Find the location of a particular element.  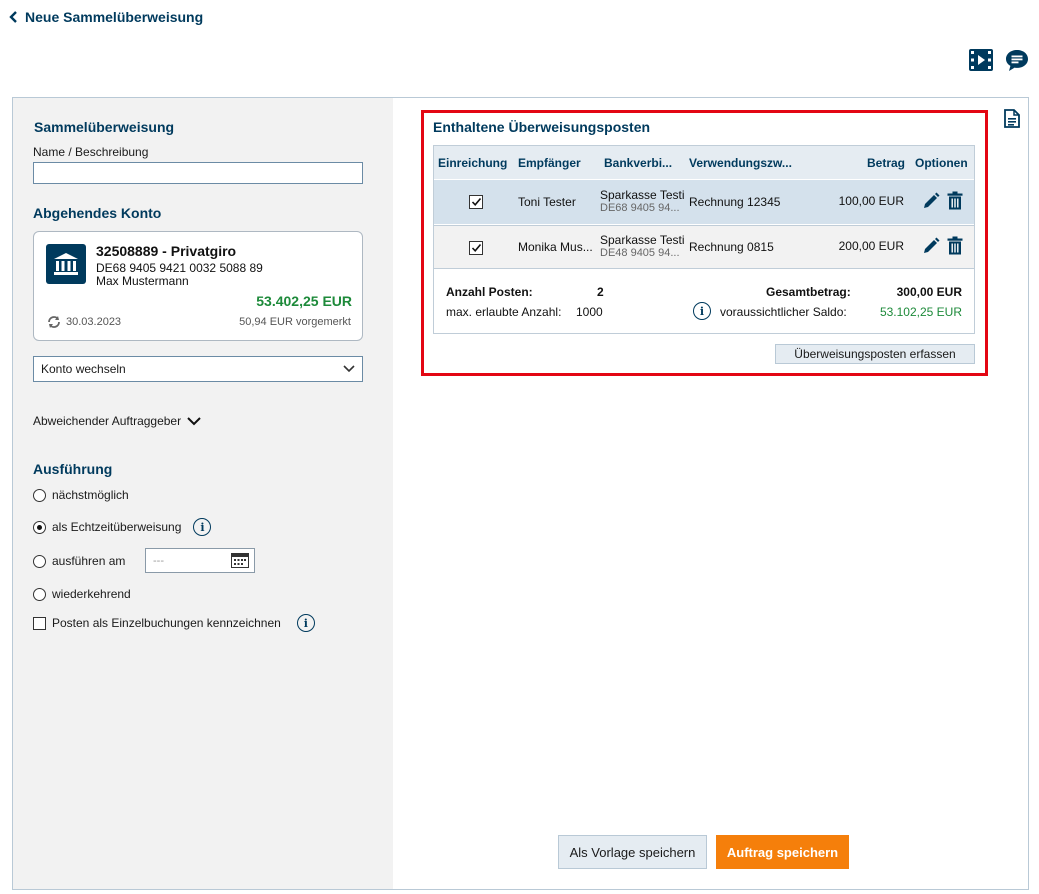

document-icon is located at coordinates (1012, 118).